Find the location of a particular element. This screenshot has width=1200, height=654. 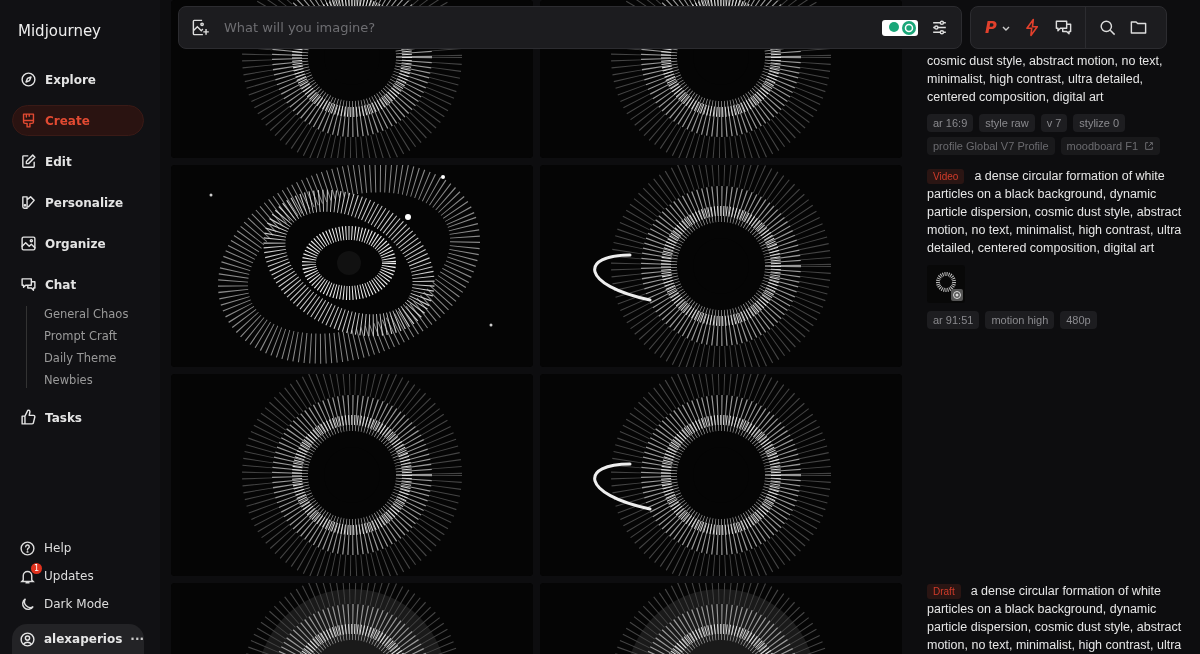

external-link-icon is located at coordinates (1149, 146).